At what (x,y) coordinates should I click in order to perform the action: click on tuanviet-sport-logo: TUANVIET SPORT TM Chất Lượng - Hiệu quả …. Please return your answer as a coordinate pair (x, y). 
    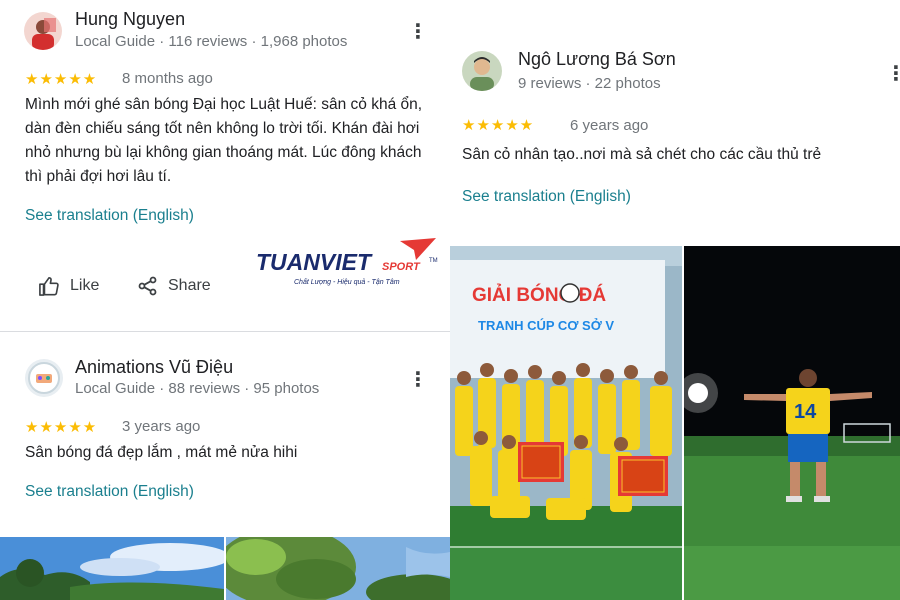
    Looking at the image, I should click on (349, 264).